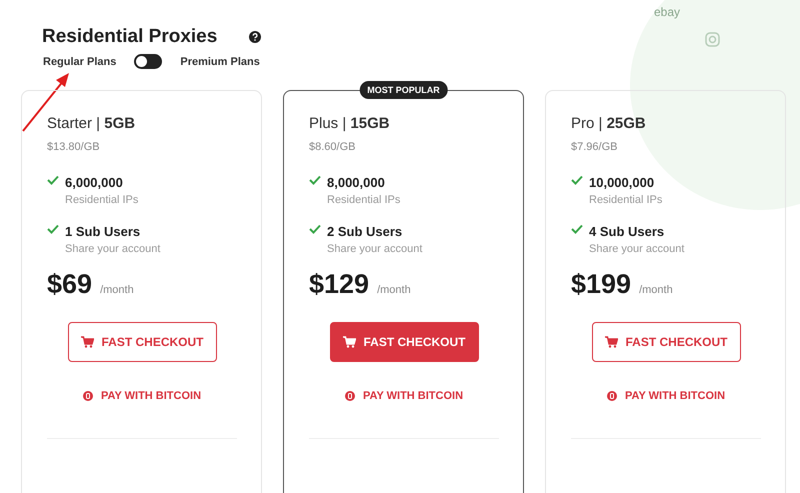 Image resolution: width=800 pixels, height=493 pixels. Describe the element at coordinates (609, 123) in the screenshot. I see `plan-name: Pro | 25GB` at that location.